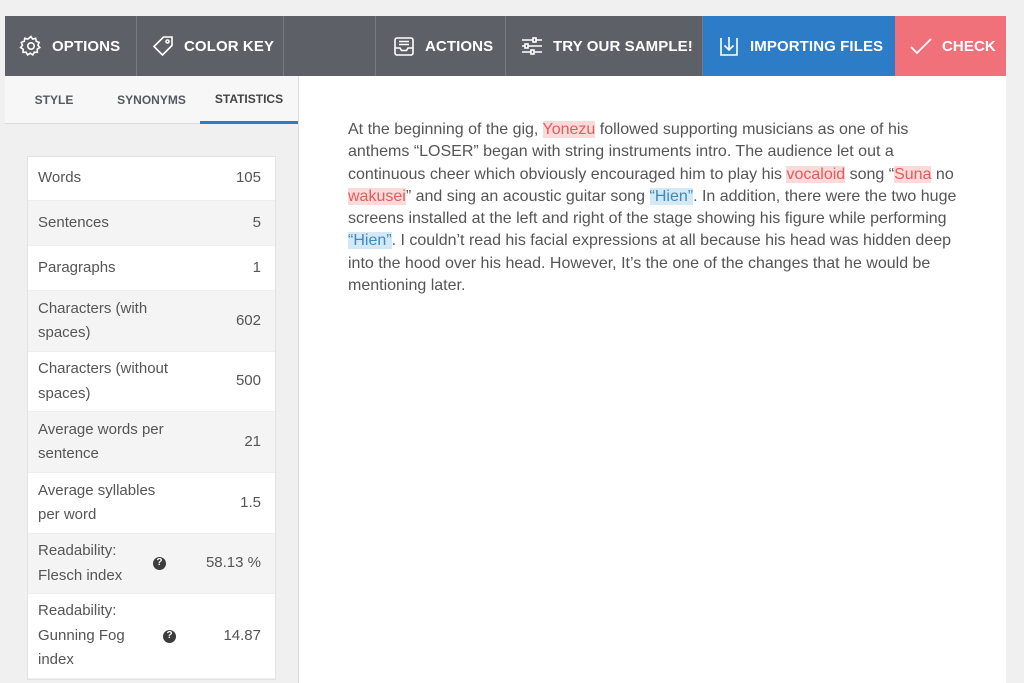 Image resolution: width=1024 pixels, height=683 pixels. What do you see at coordinates (81, 635) in the screenshot?
I see `stat-label: Readability: Gunning Fog index` at bounding box center [81, 635].